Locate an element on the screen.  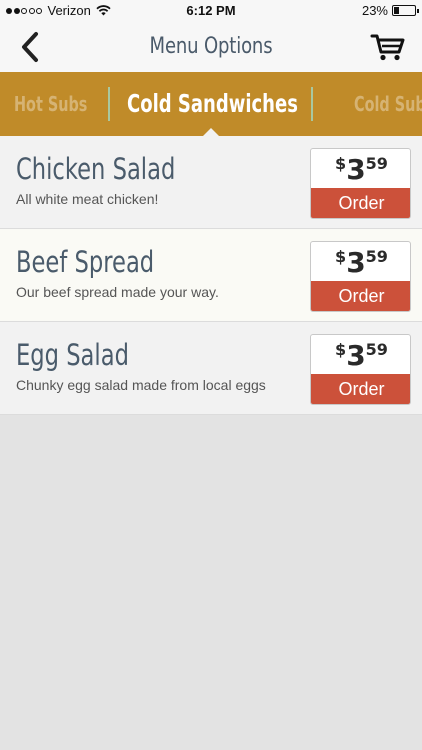
page-title: Menu Options is located at coordinates (211, 46).